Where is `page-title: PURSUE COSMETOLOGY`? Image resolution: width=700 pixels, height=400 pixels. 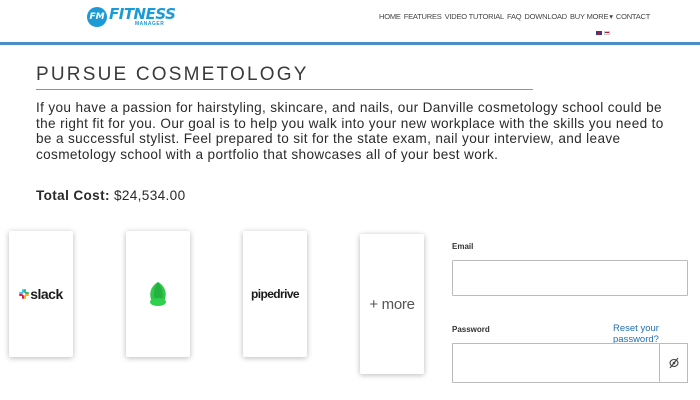 page-title: PURSUE COSMETOLOGY is located at coordinates (172, 74).